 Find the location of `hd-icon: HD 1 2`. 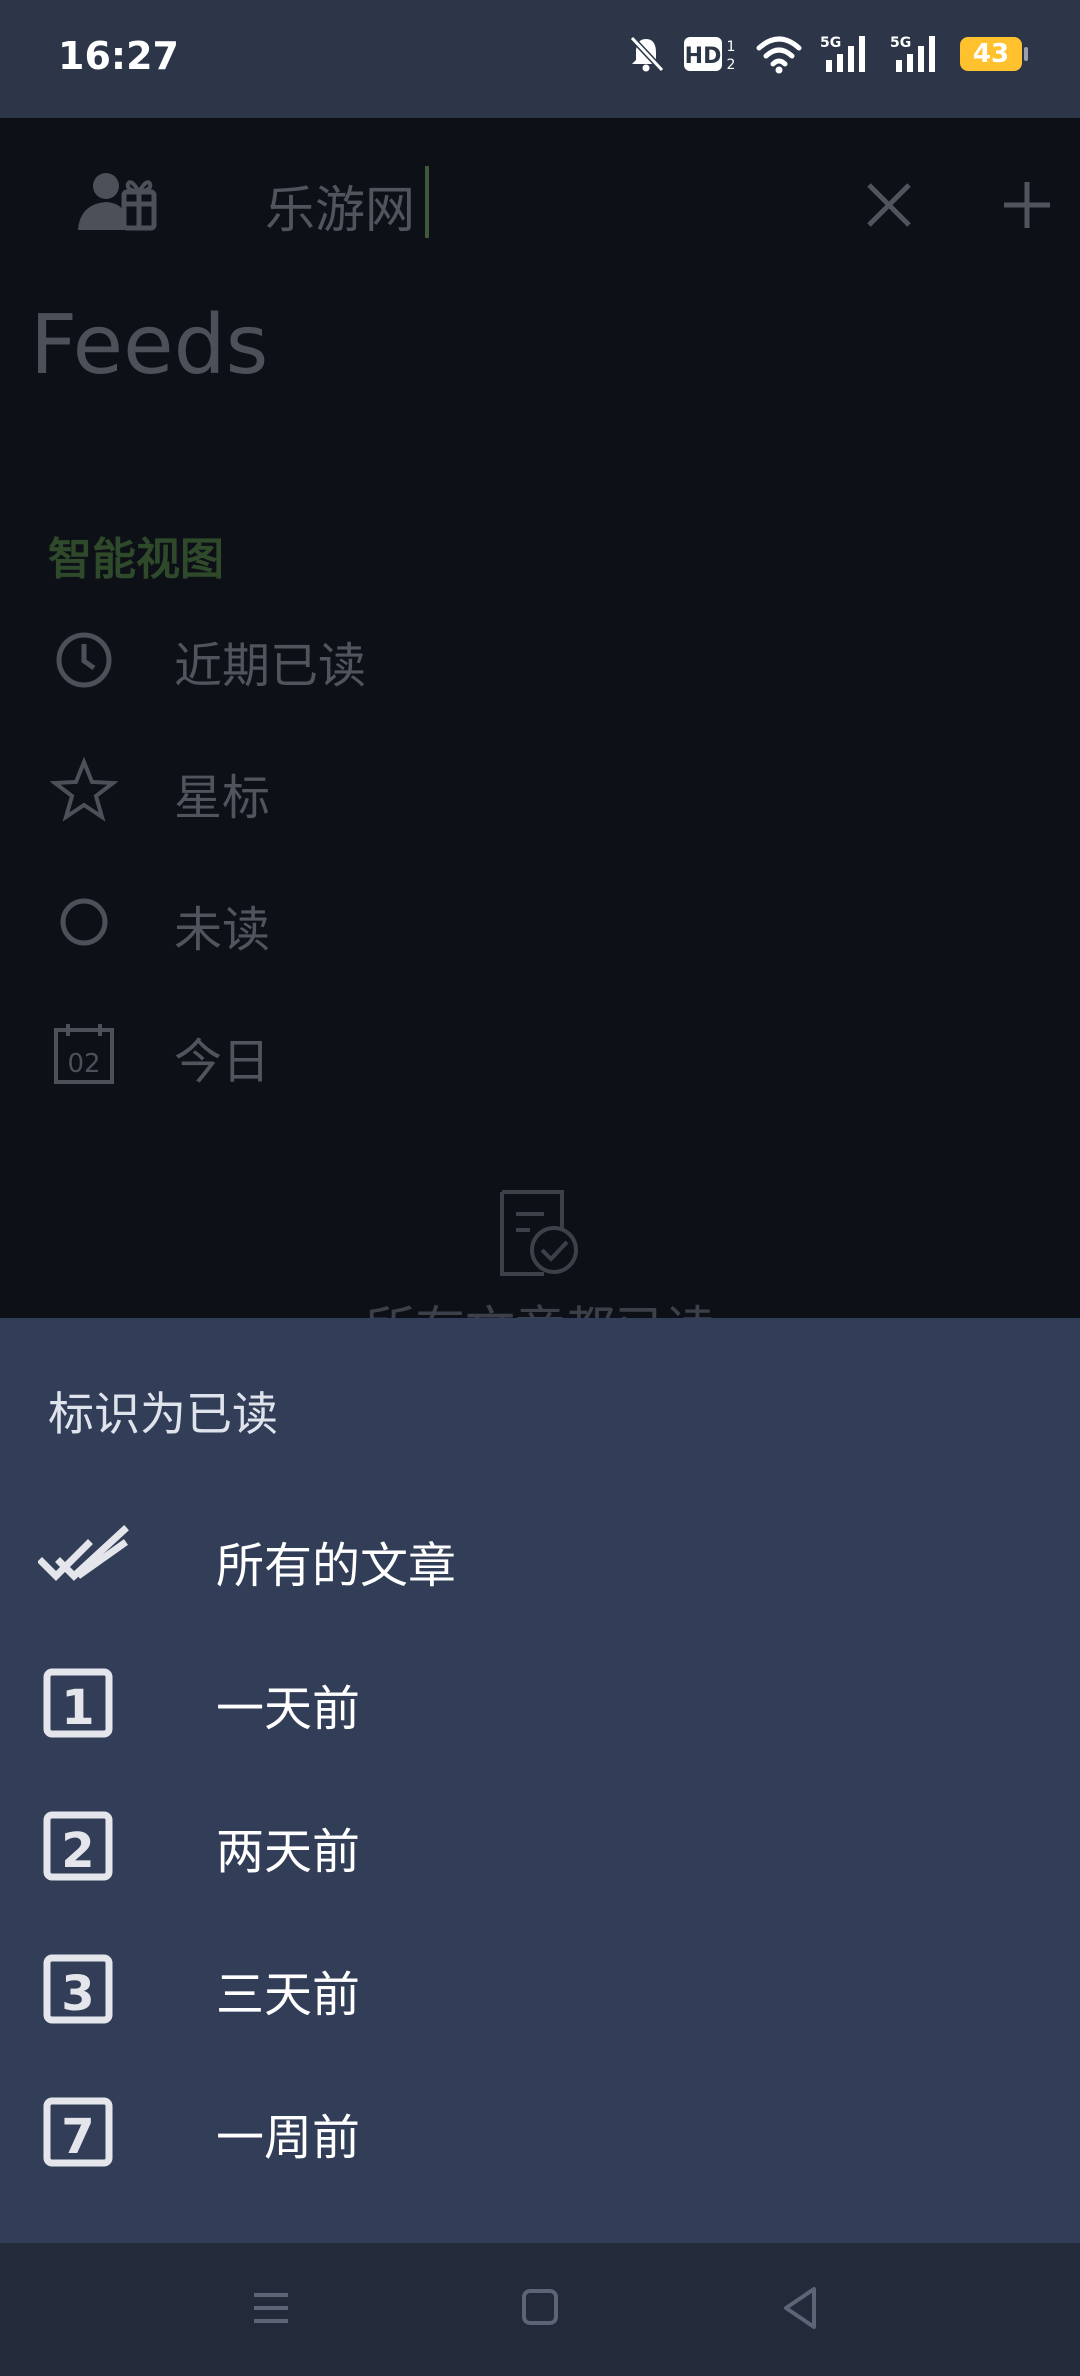

hd-icon: HD 1 2 is located at coordinates (711, 54).